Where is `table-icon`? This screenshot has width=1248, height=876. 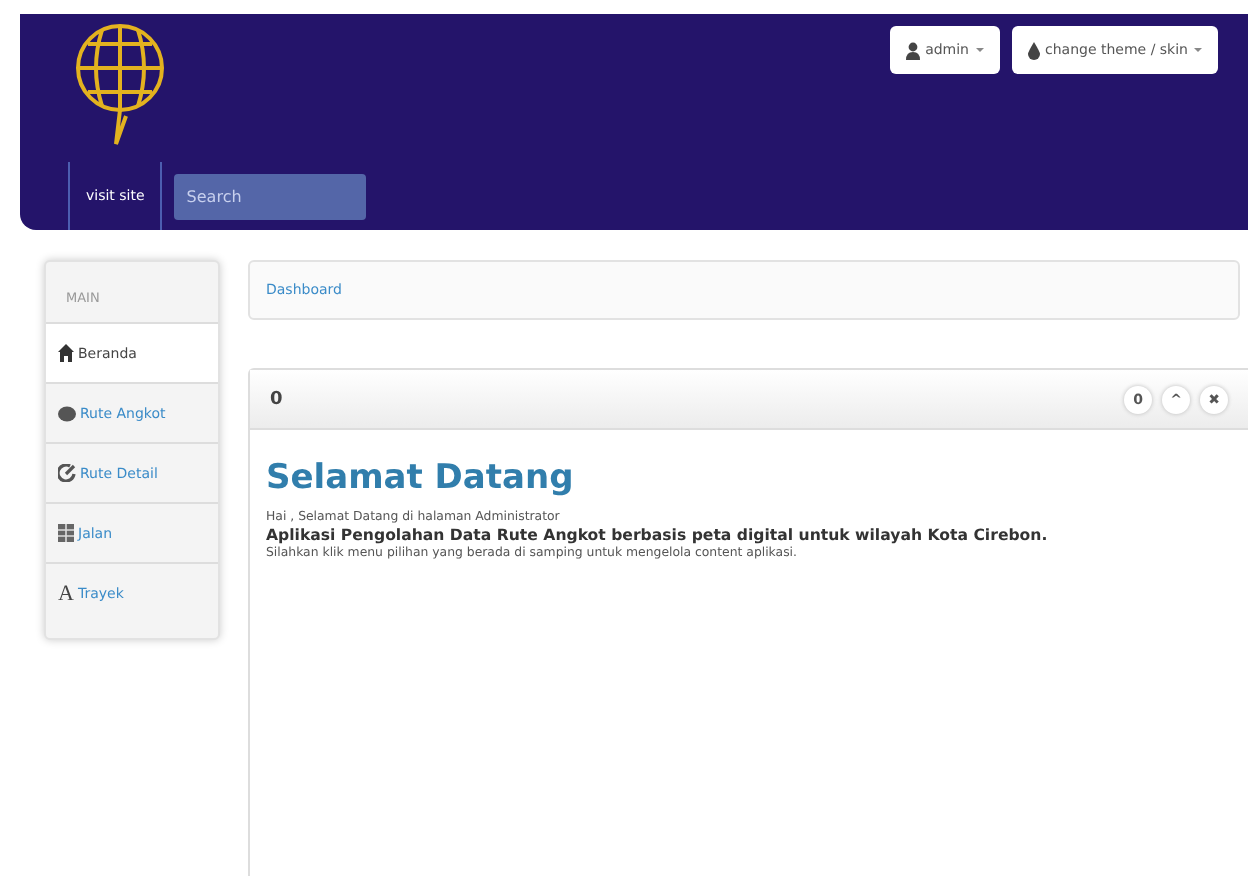 table-icon is located at coordinates (66, 533).